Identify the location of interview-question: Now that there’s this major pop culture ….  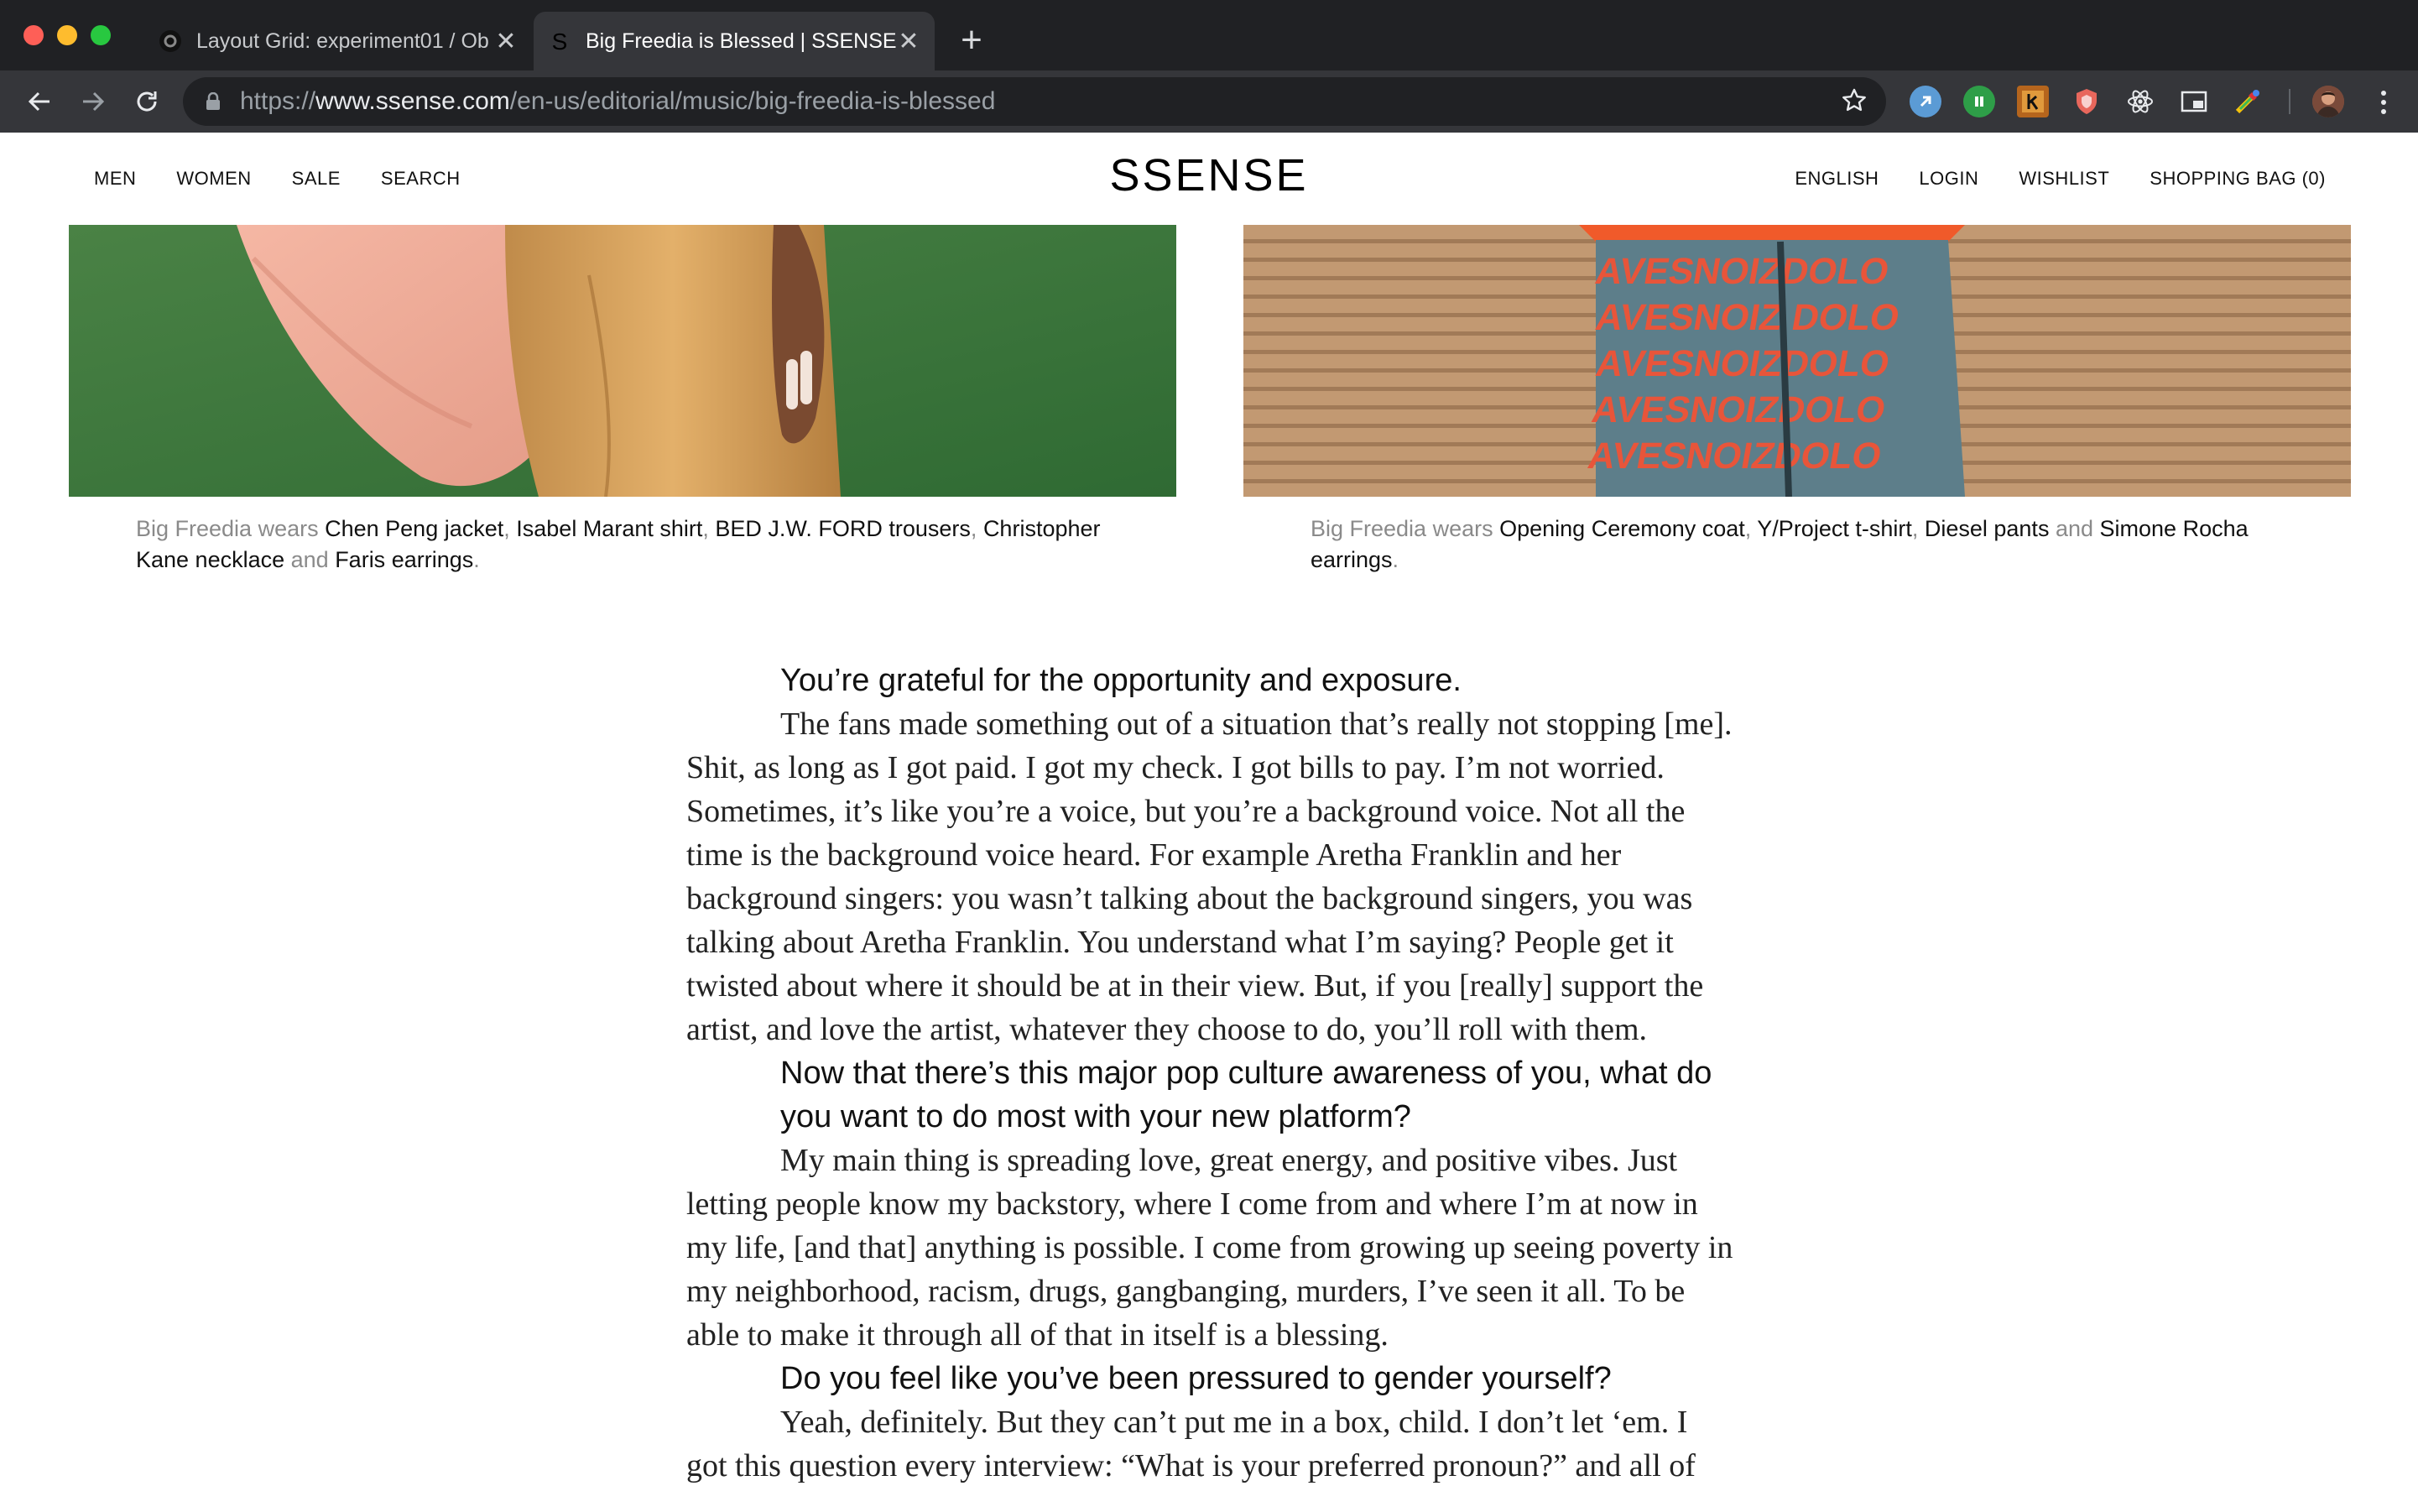
(1246, 1095).